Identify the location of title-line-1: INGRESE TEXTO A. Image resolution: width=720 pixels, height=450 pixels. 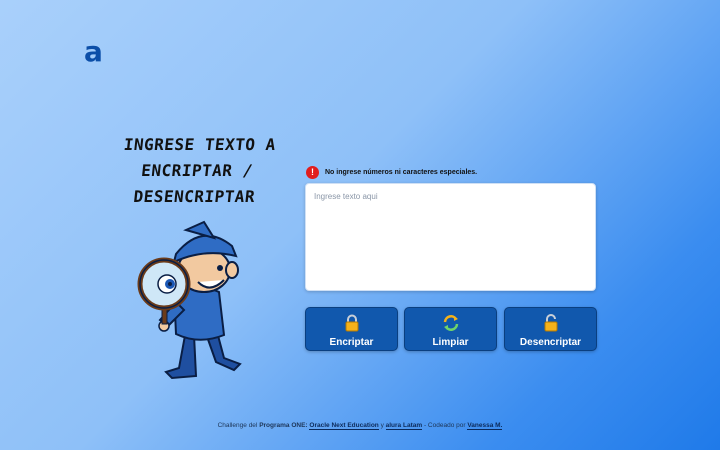
(199, 144).